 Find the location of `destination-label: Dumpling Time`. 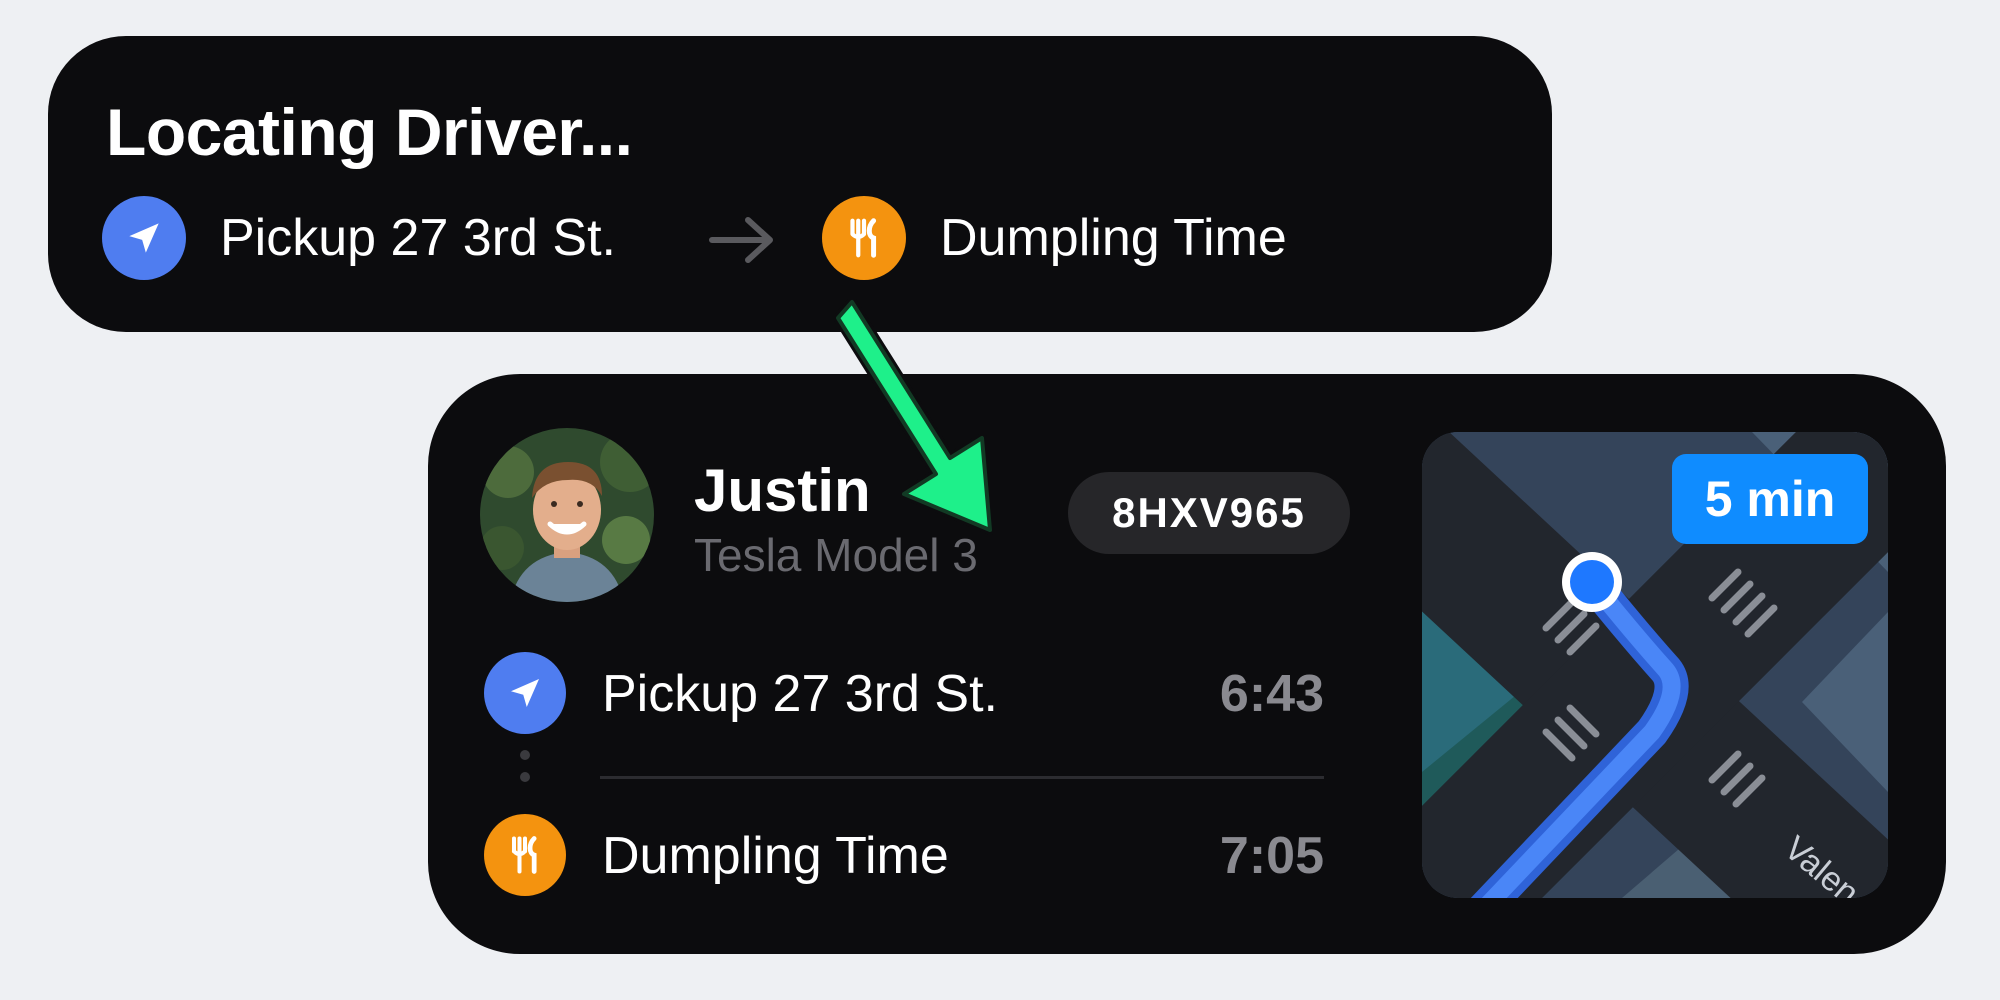

destination-label: Dumpling Time is located at coordinates (1113, 238).